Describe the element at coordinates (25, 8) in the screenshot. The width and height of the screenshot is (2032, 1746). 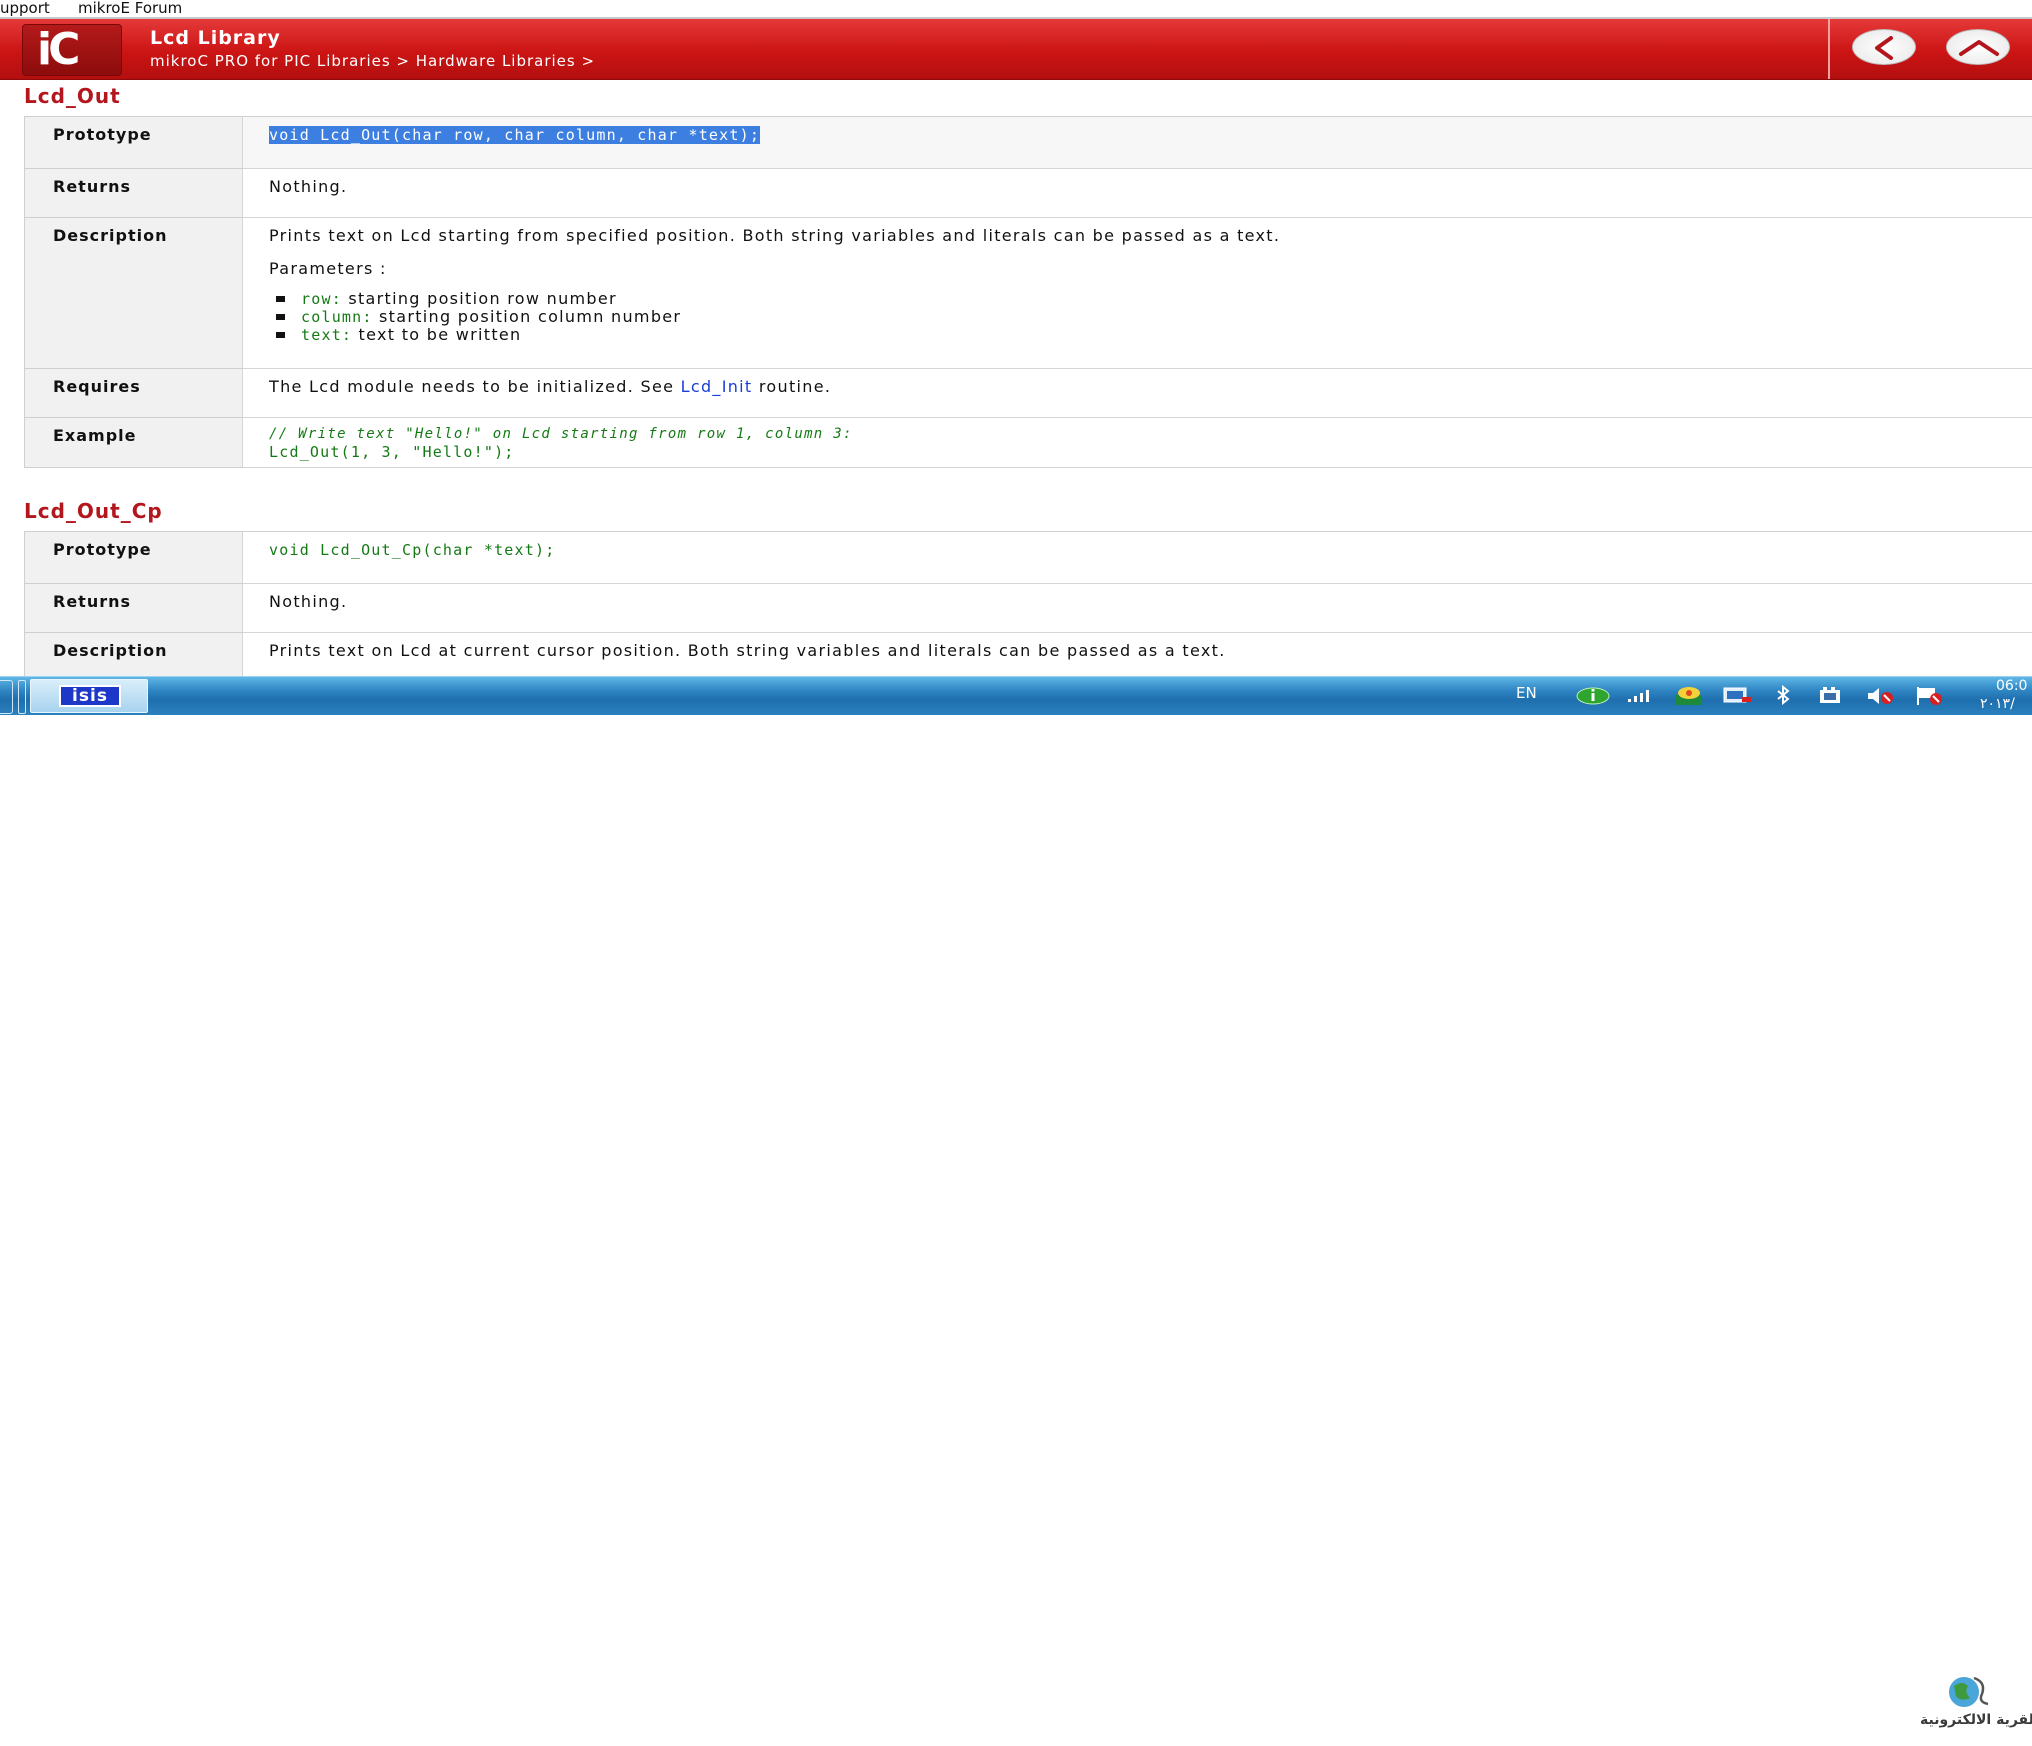
I see `support-link: upport` at that location.